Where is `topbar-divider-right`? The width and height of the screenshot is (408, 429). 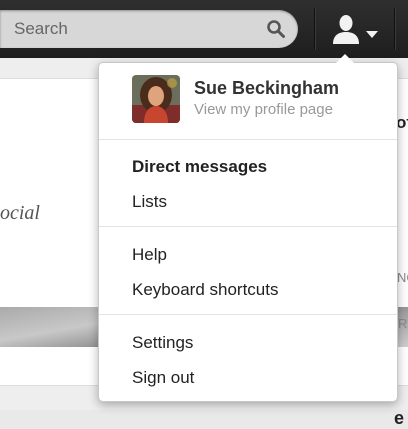
topbar-divider-right is located at coordinates (394, 29).